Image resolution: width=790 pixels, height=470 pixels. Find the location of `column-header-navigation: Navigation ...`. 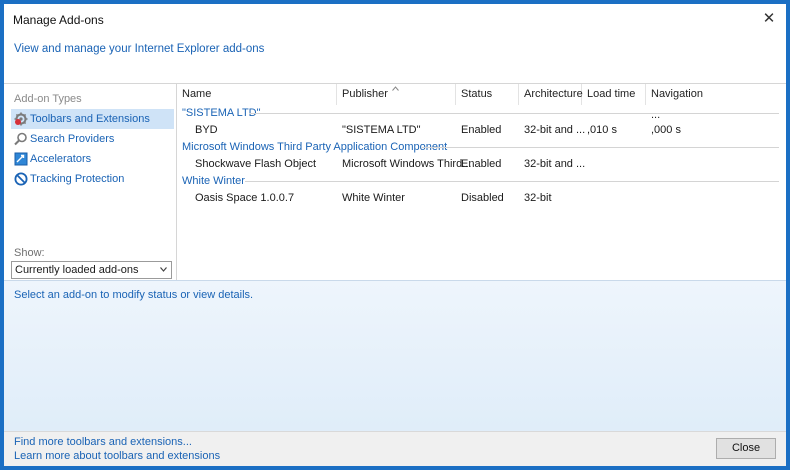

column-header-navigation: Navigation ... is located at coordinates (678, 102).